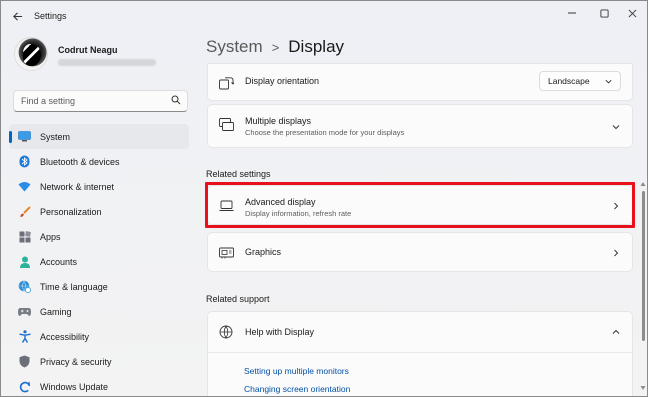 The image size is (648, 397). I want to click on graphics-card-icon, so click(226, 253).